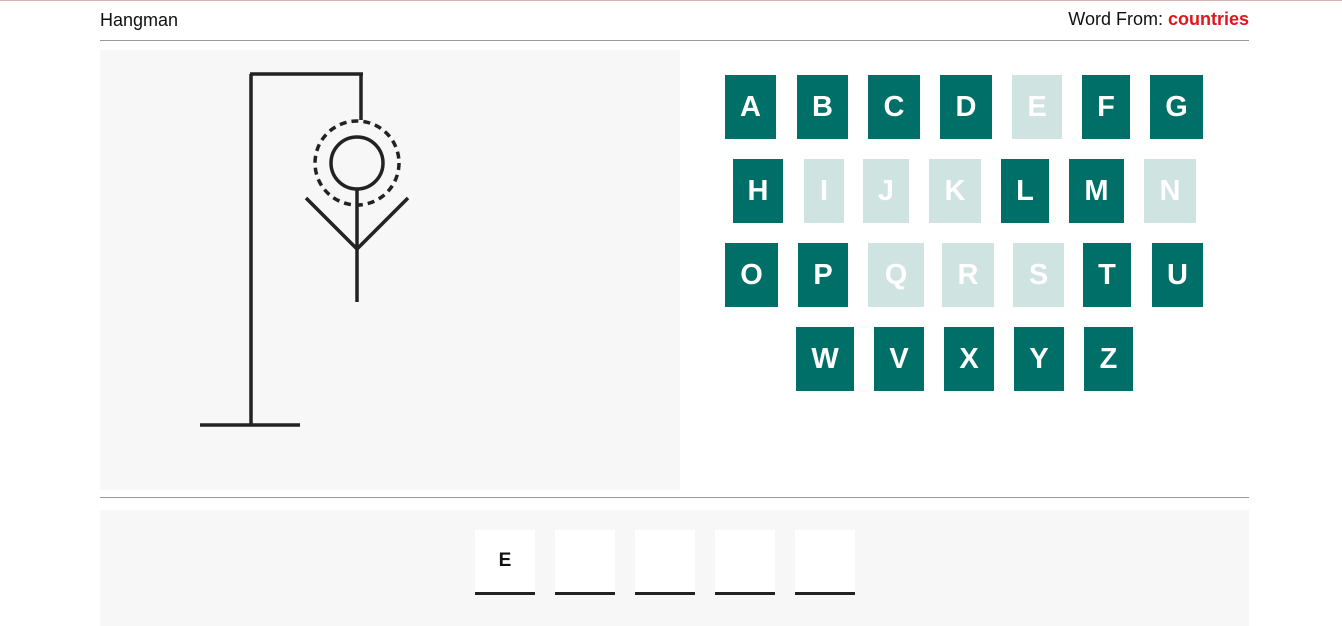 Image resolution: width=1342 pixels, height=626 pixels. Describe the element at coordinates (825, 359) in the screenshot. I see `letter-key-w: W` at that location.